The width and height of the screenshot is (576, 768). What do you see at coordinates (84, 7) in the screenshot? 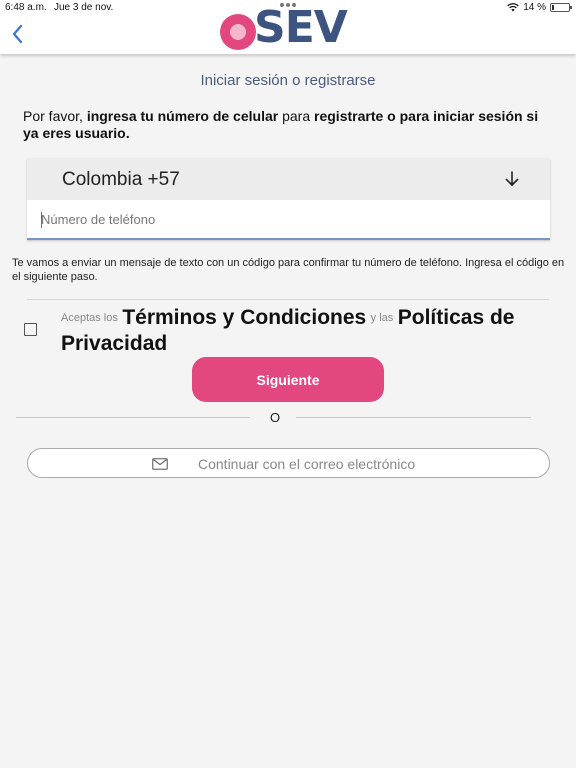
I see `status-date: Jue 3 de nov.` at bounding box center [84, 7].